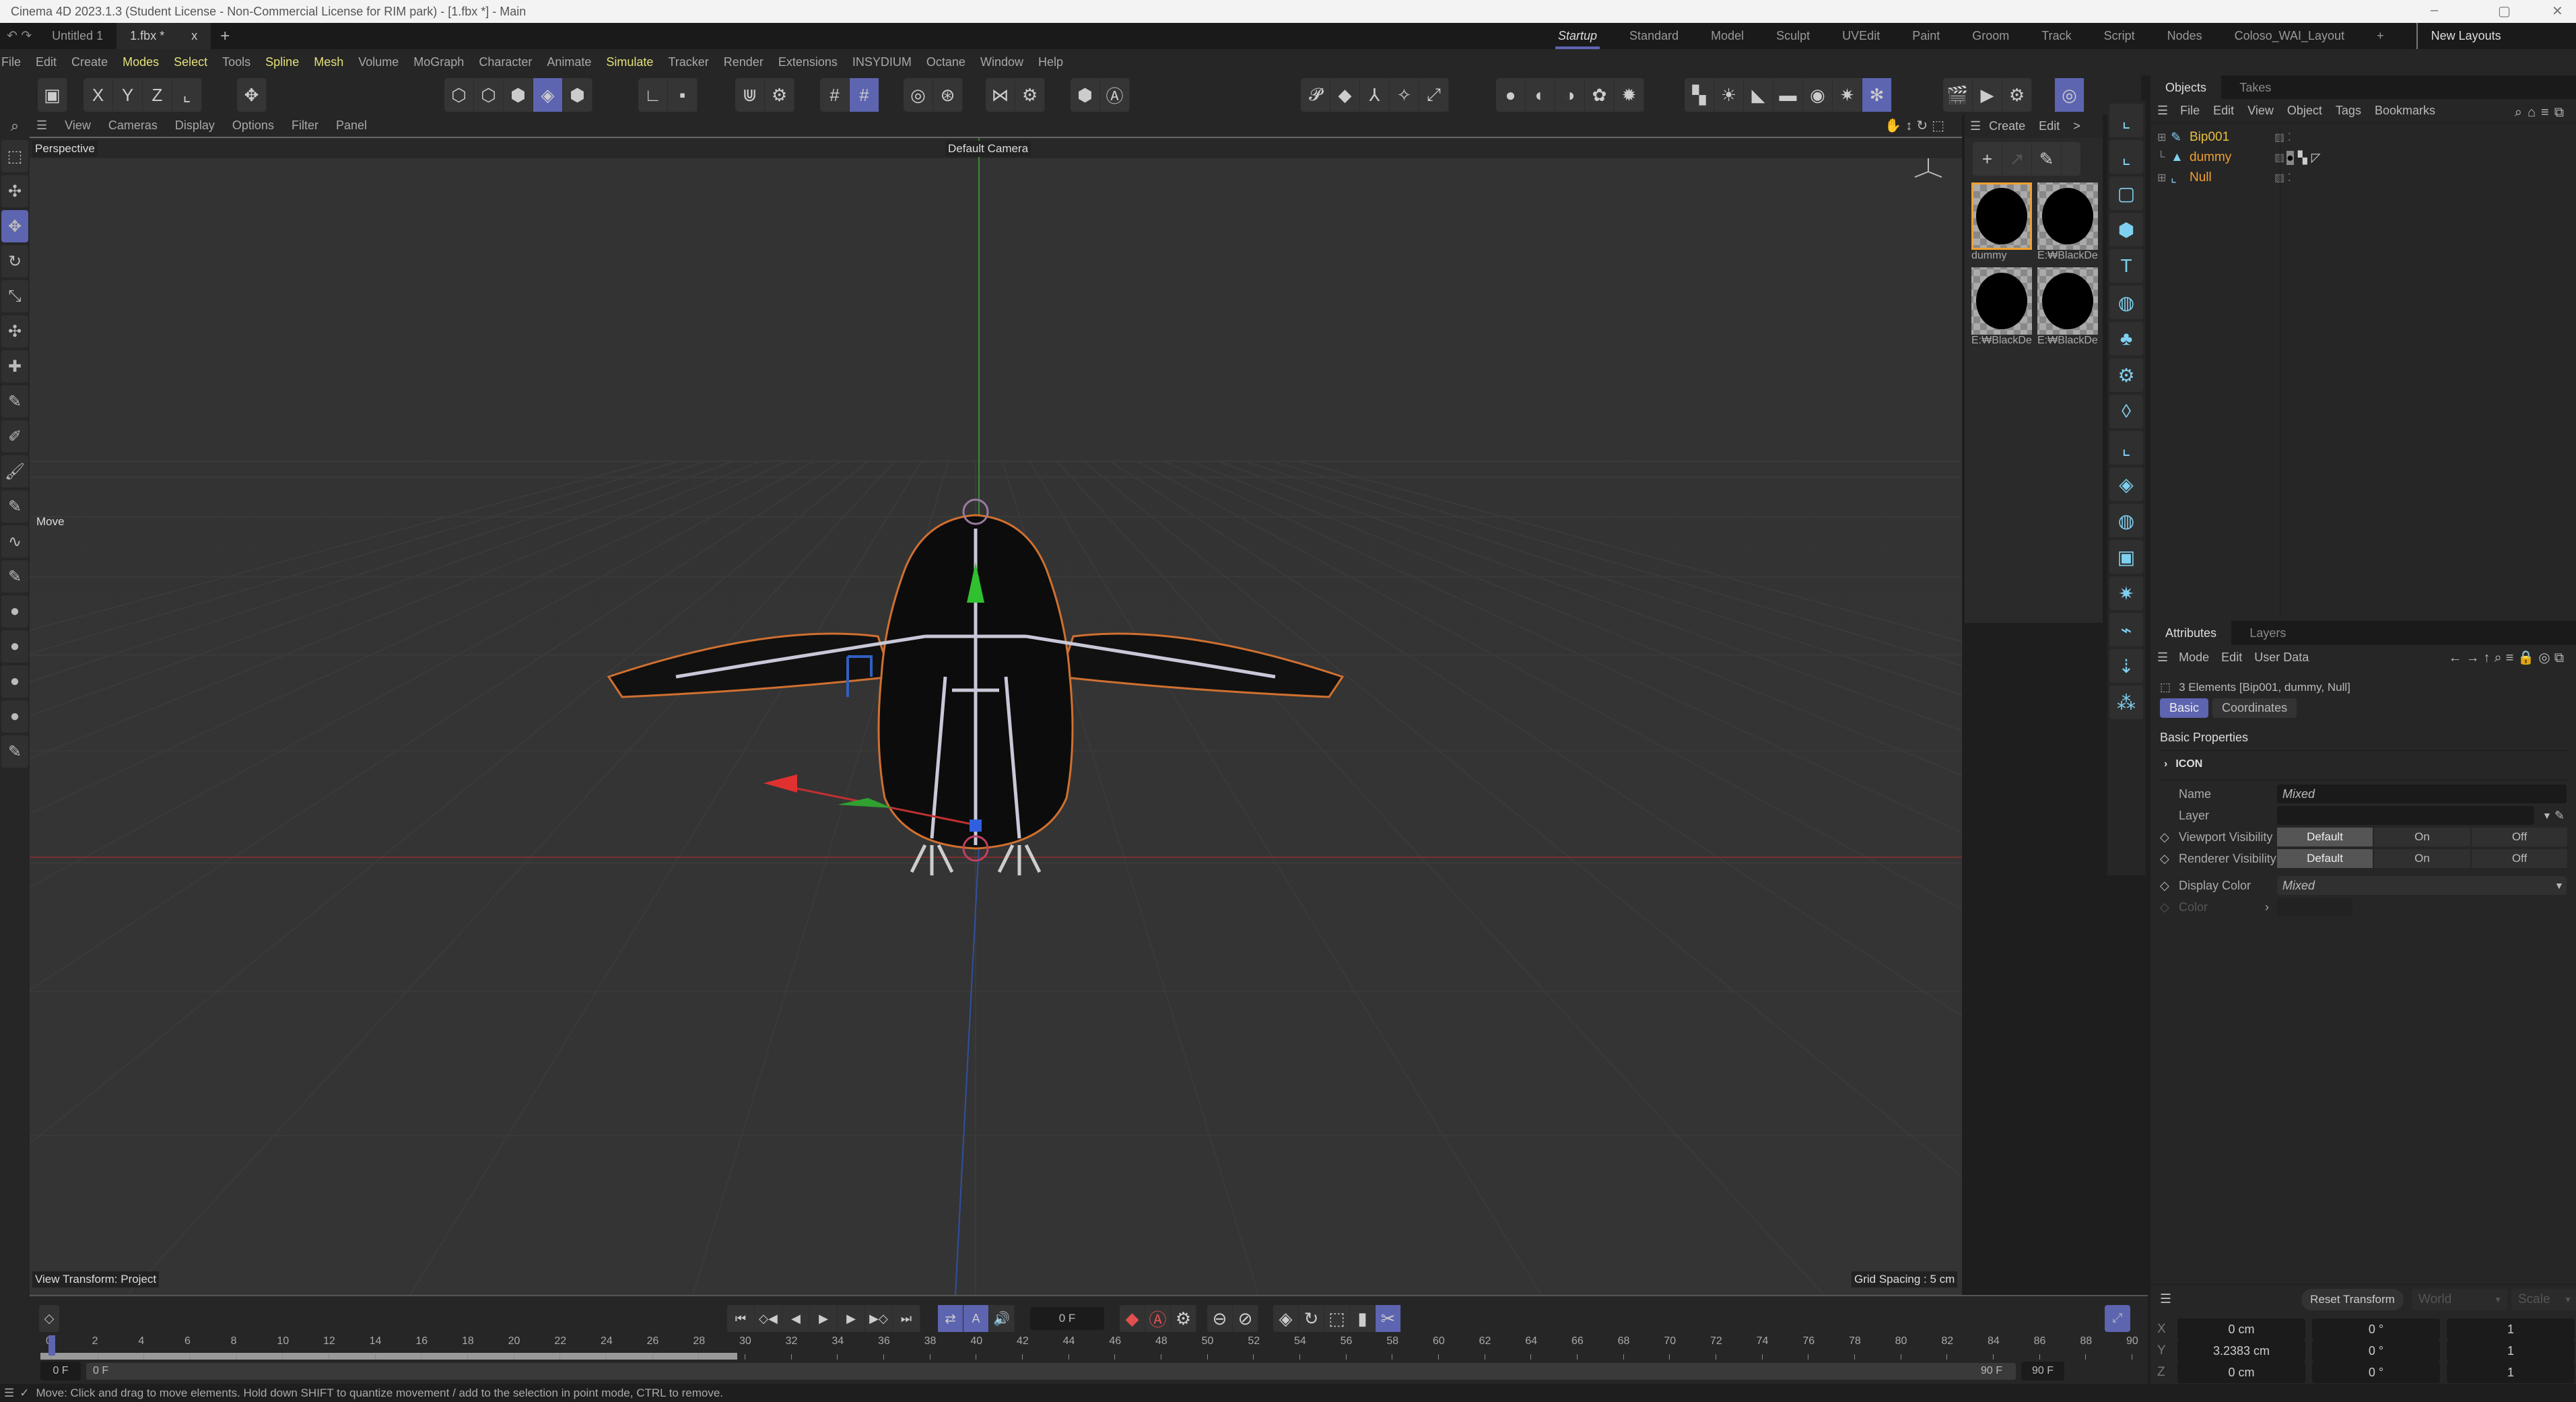  What do you see at coordinates (1758, 95) in the screenshot?
I see `spot-light-icon: ◣` at bounding box center [1758, 95].